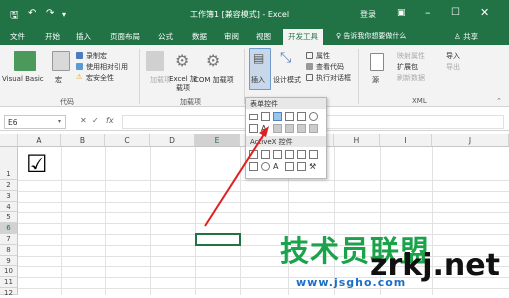 This screenshot has height=298, width=509. What do you see at coordinates (351, 282) in the screenshot?
I see `watermark-url: www.jsgho.com` at bounding box center [351, 282].